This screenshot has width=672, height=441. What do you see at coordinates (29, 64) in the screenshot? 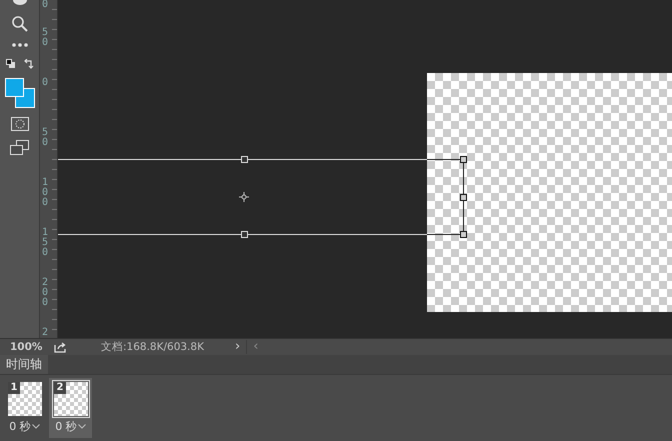
I see `swap-arrow-icon` at bounding box center [29, 64].